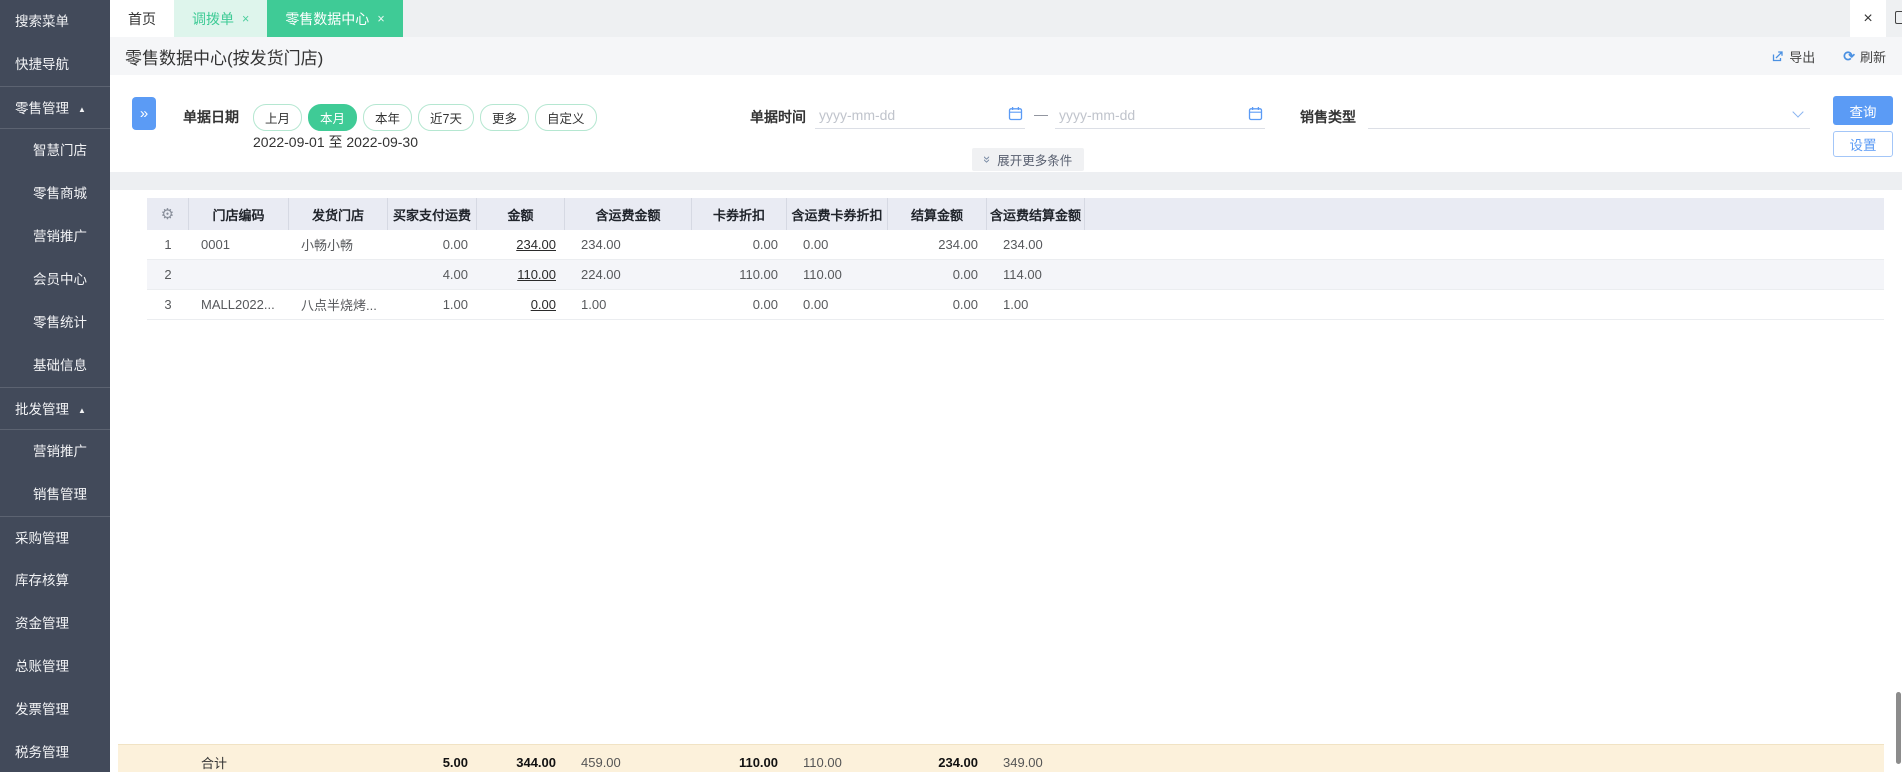  I want to click on cell-buyer-freight: 1.00, so click(455, 304).